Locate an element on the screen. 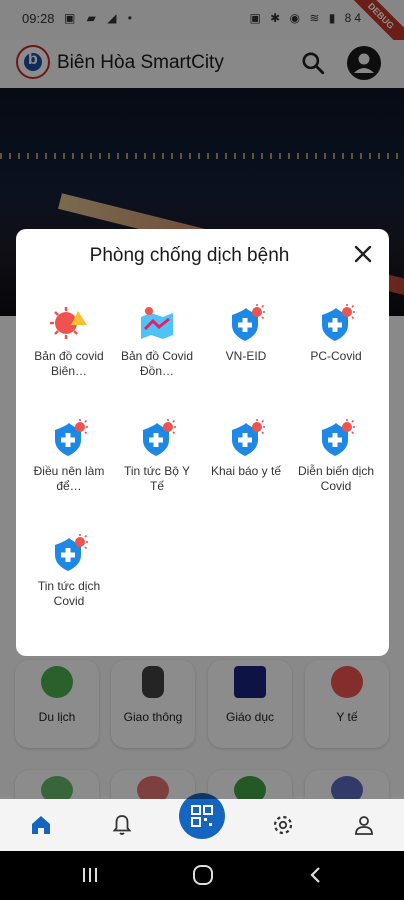  dialog-item-pc-covid: PC-Covid is located at coordinates (336, 333).